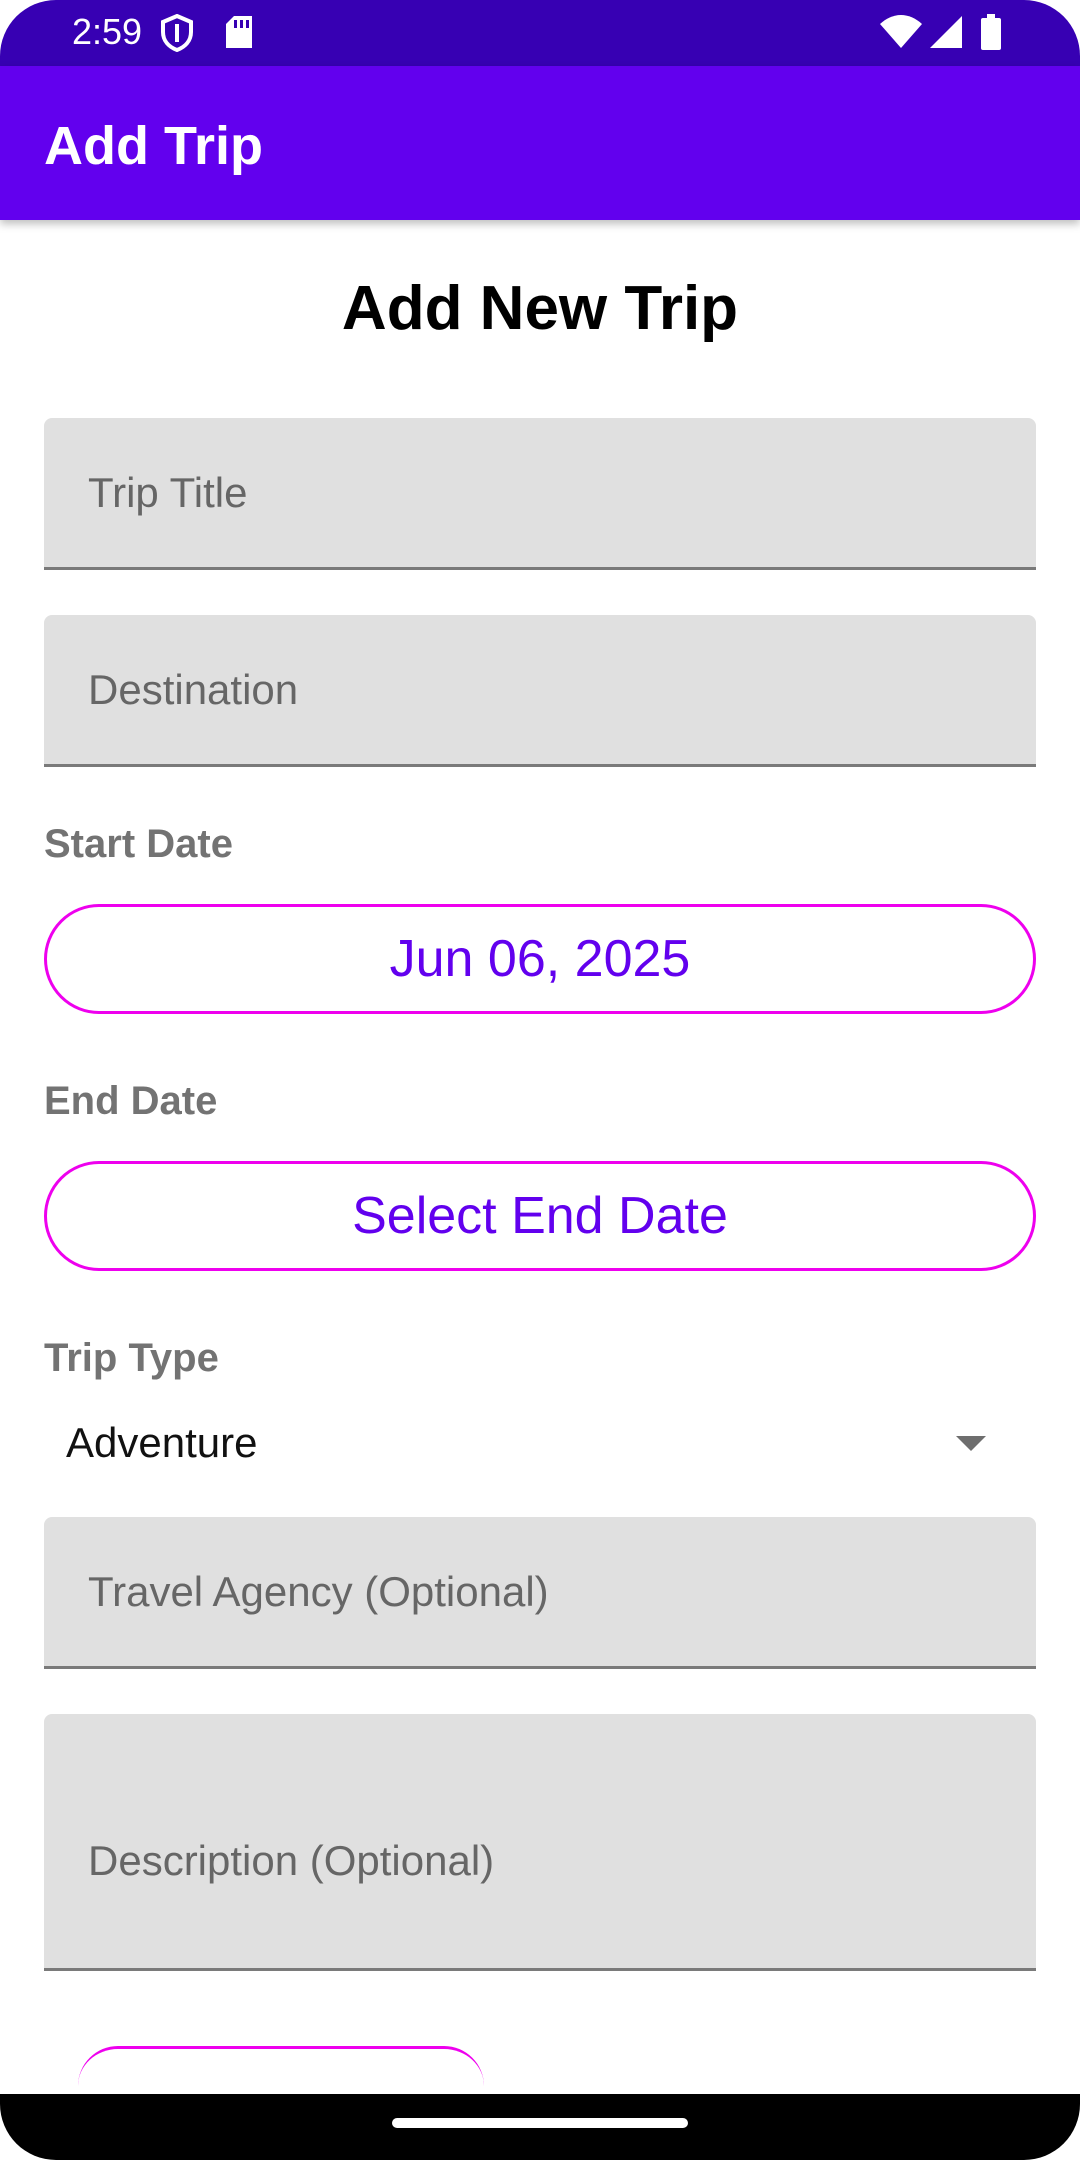  Describe the element at coordinates (162, 1442) in the screenshot. I see `trip-type-selected: Adventure` at that location.